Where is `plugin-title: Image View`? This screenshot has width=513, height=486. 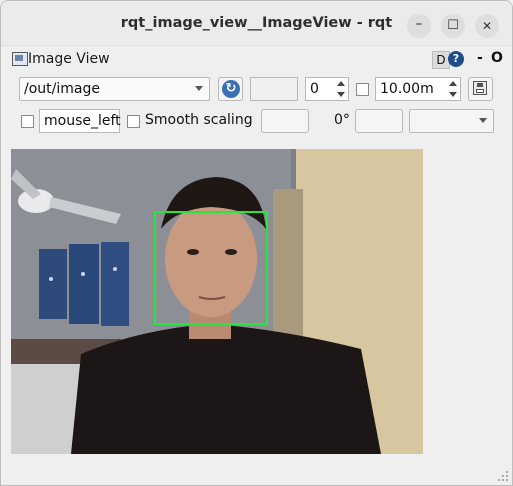 plugin-title: Image View is located at coordinates (69, 59).